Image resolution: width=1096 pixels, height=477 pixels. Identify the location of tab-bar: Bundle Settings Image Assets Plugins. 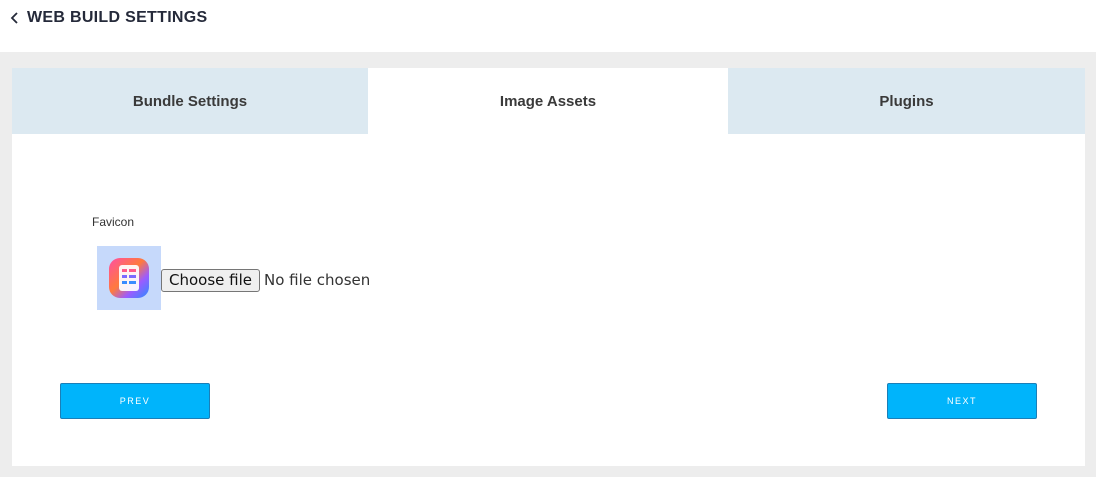
(548, 101).